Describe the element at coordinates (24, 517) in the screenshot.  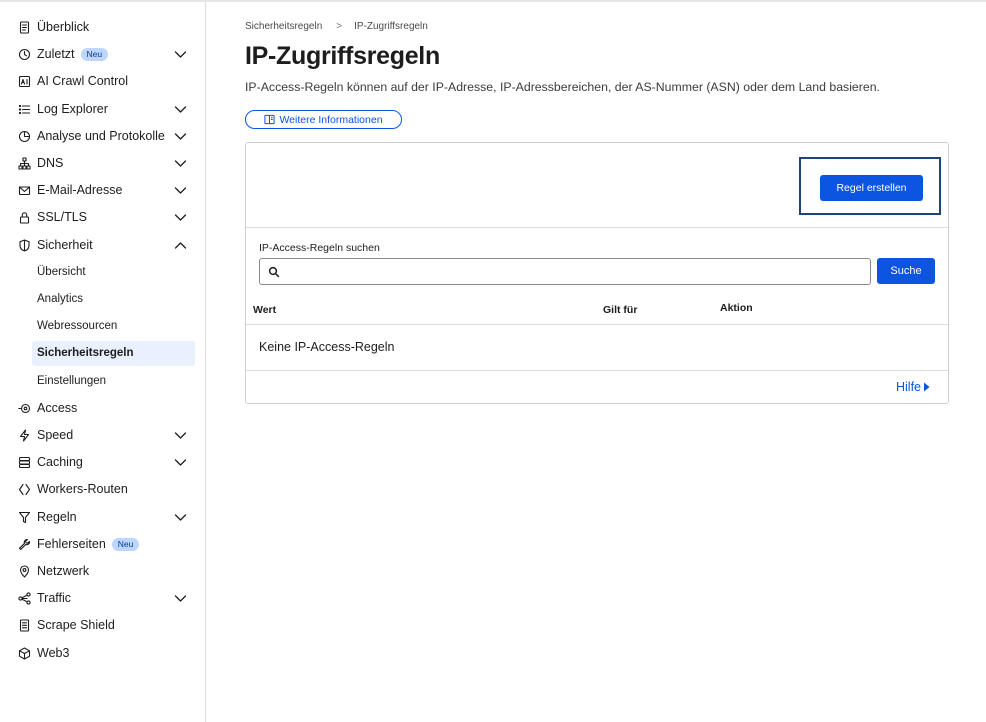
I see `funnel-icon` at that location.